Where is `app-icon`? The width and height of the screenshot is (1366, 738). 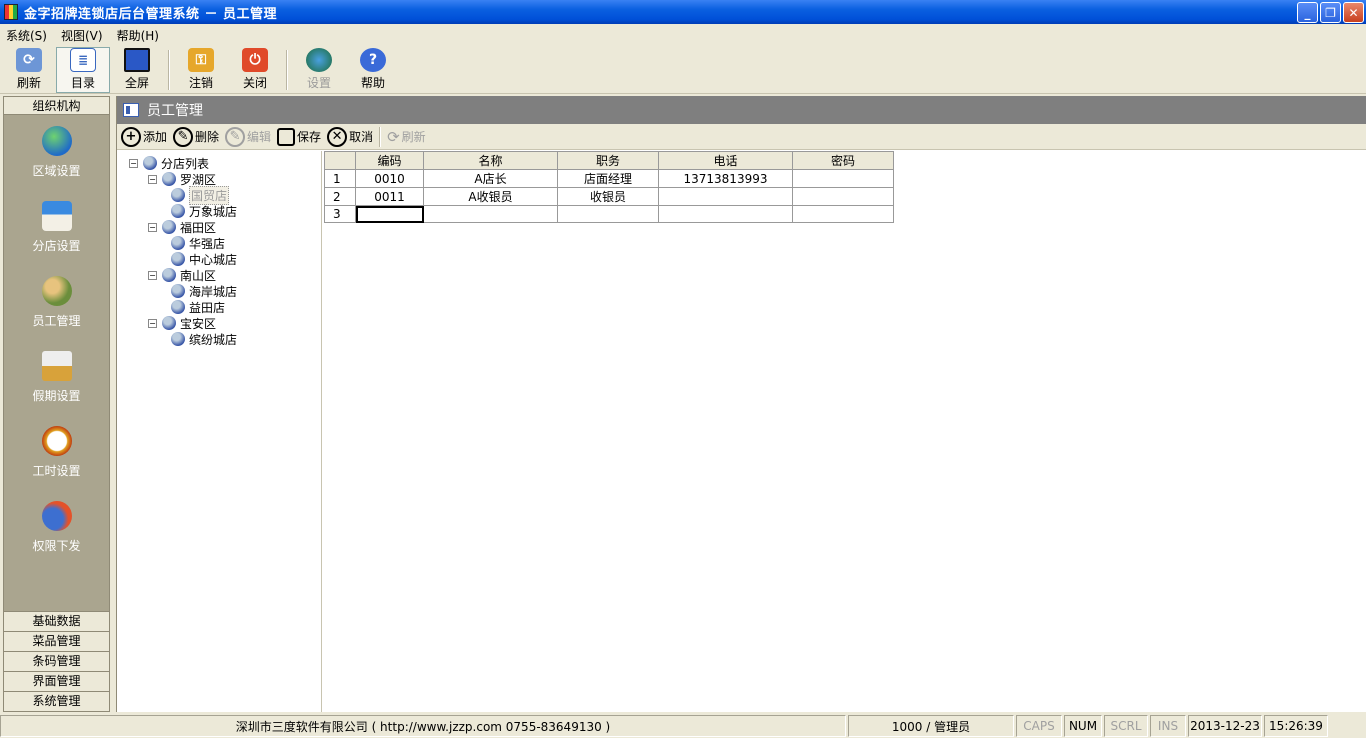
app-icon is located at coordinates (11, 12).